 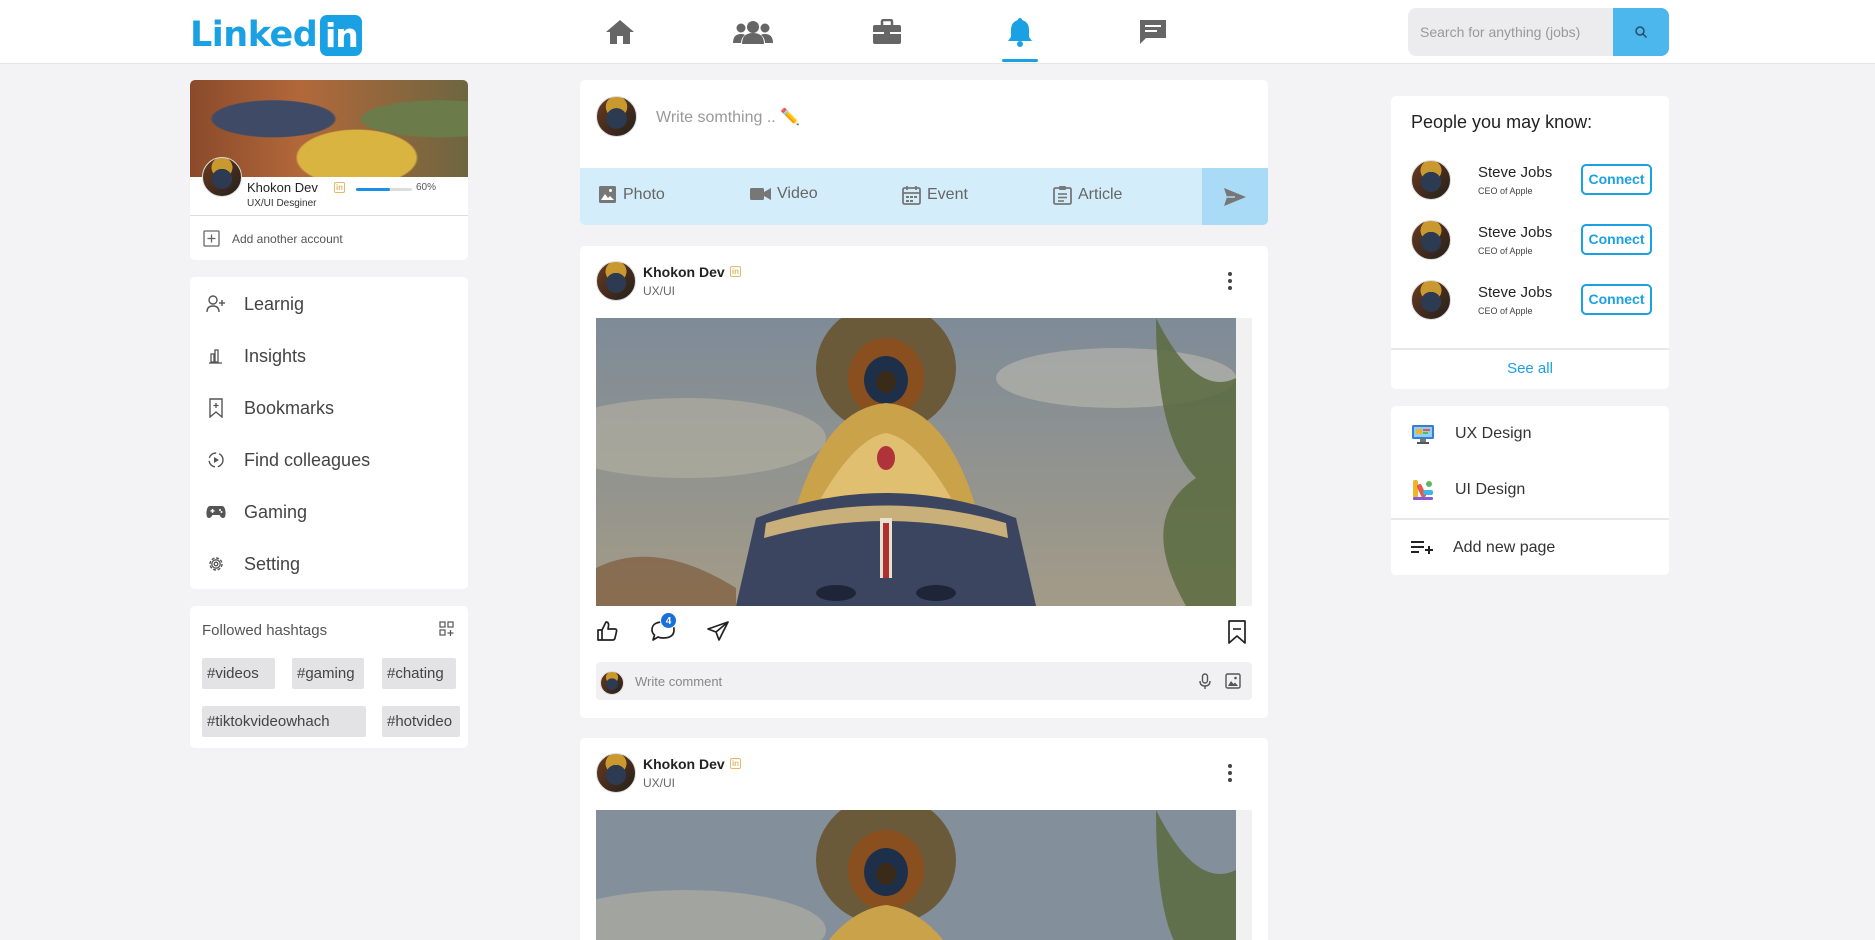 I want to click on grid-add-icon, so click(x=447, y=629).